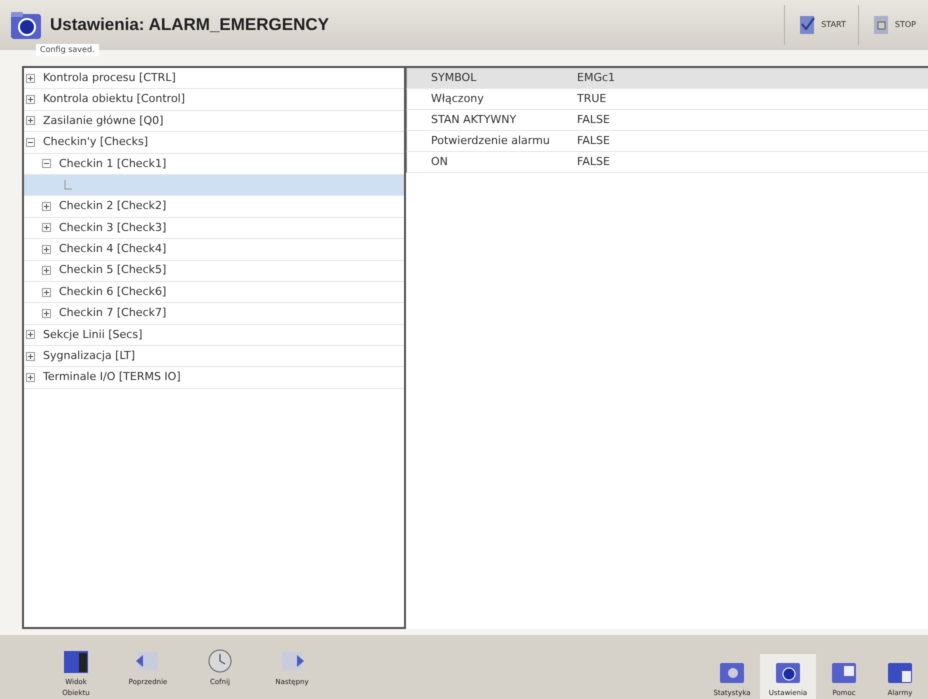 This screenshot has width=928, height=699. What do you see at coordinates (214, 335) in the screenshot?
I see `tree-row: Sekcje Linii [Secs]` at bounding box center [214, 335].